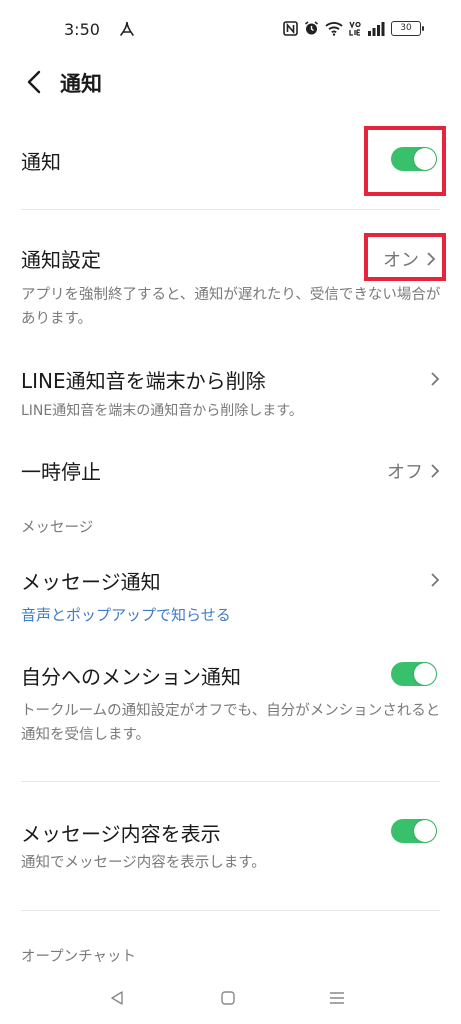 This screenshot has width=461, height=1024. Describe the element at coordinates (41, 162) in the screenshot. I see `notification-title: 通知` at that location.